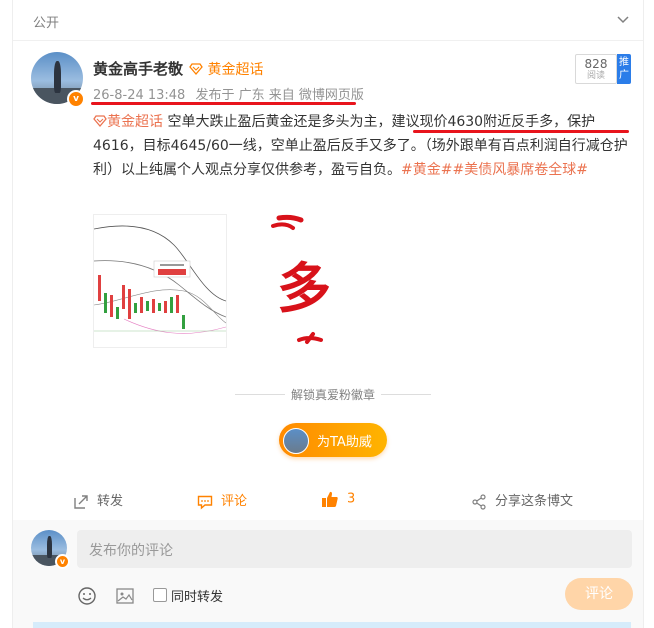 The width and height of the screenshot is (654, 628). Describe the element at coordinates (139, 95) in the screenshot. I see `post-time: 26-8-24 13:48` at that location.